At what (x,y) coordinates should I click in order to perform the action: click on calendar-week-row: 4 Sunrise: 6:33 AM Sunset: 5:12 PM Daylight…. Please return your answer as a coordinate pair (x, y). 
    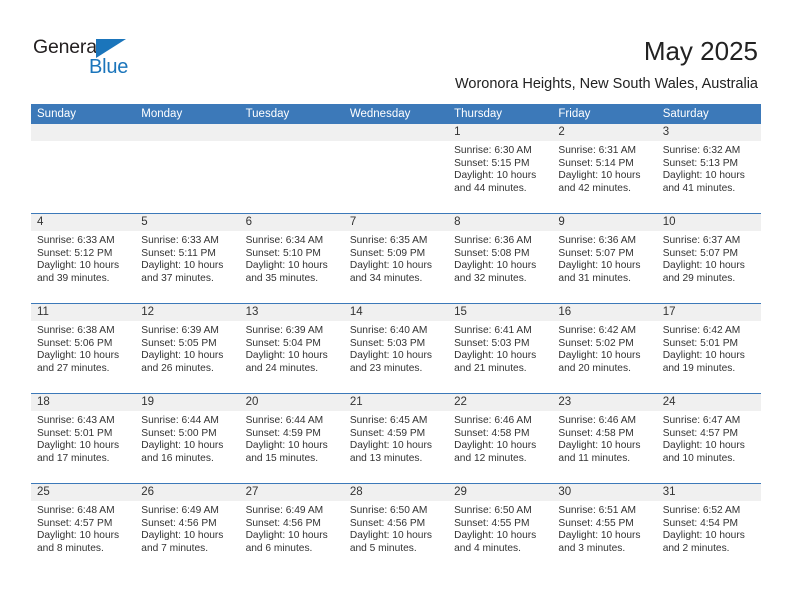
    Looking at the image, I should click on (396, 258).